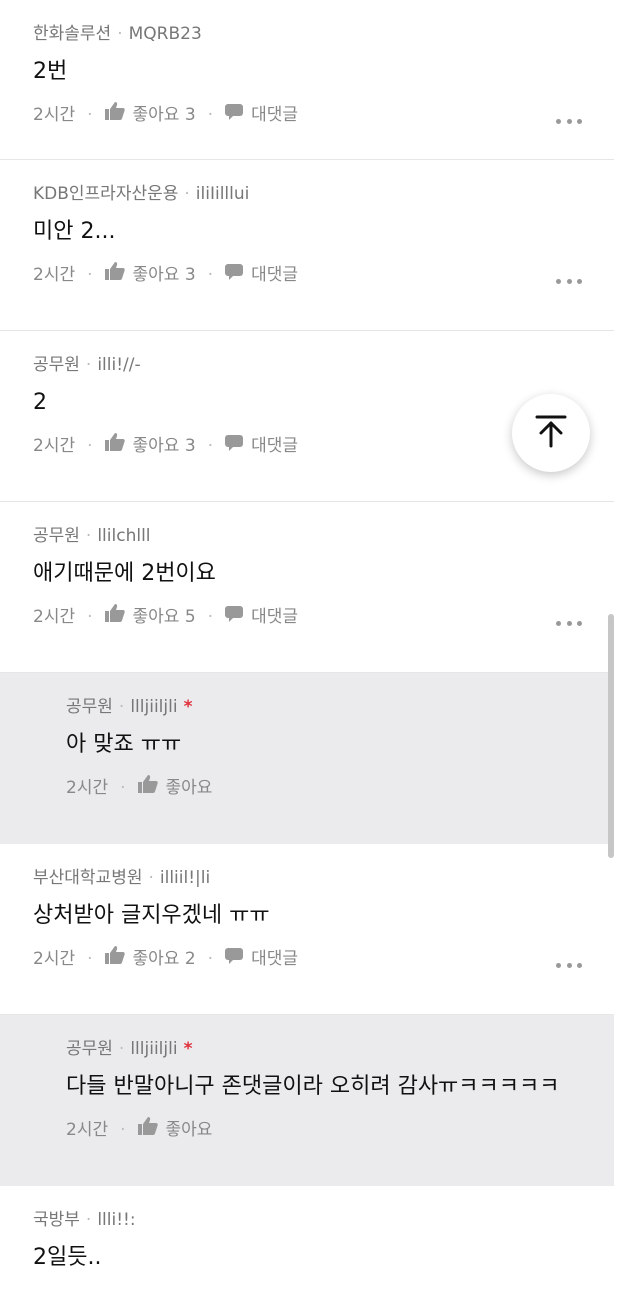 This screenshot has width=640, height=1290. What do you see at coordinates (185, 878) in the screenshot?
I see `author-nickname: illiil!|li` at bounding box center [185, 878].